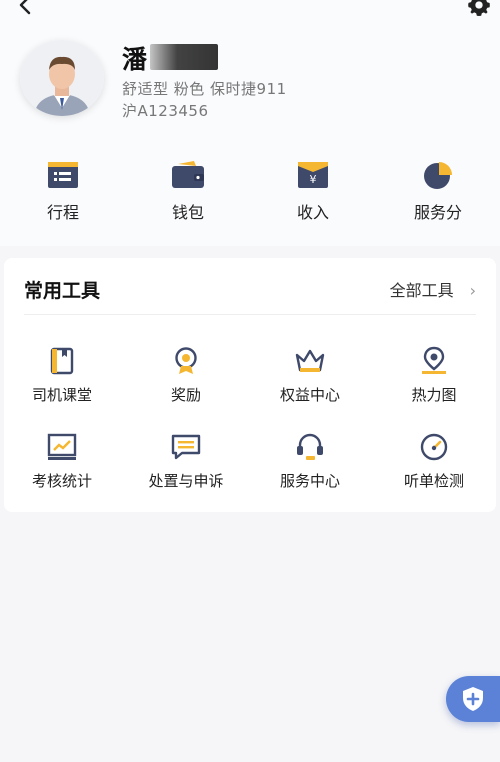  What do you see at coordinates (61, 395) in the screenshot?
I see `tool-label: 司机课堂` at bounding box center [61, 395].